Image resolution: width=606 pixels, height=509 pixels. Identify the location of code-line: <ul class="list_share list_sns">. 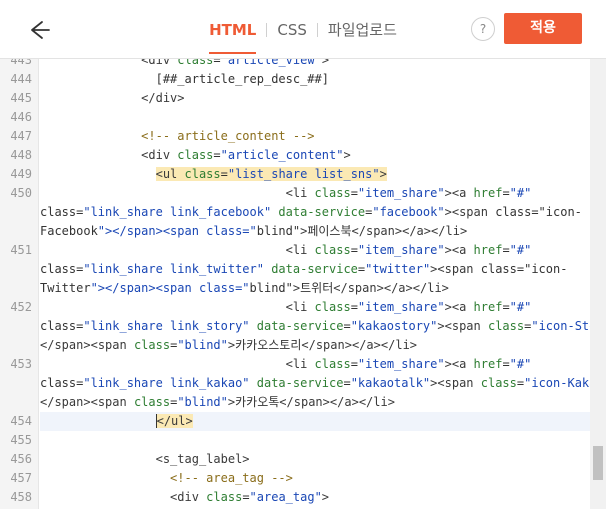
(315, 174).